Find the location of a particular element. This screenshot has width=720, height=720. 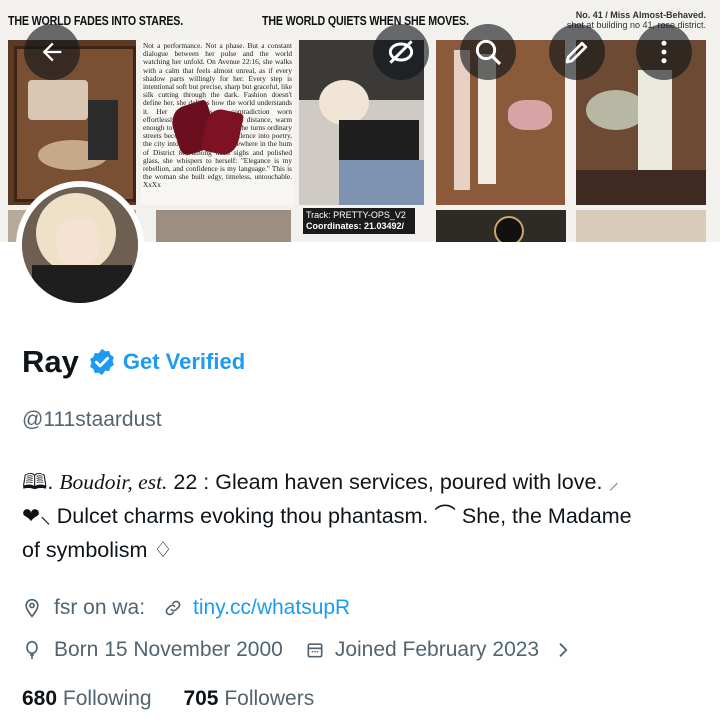

more-button is located at coordinates (664, 52).